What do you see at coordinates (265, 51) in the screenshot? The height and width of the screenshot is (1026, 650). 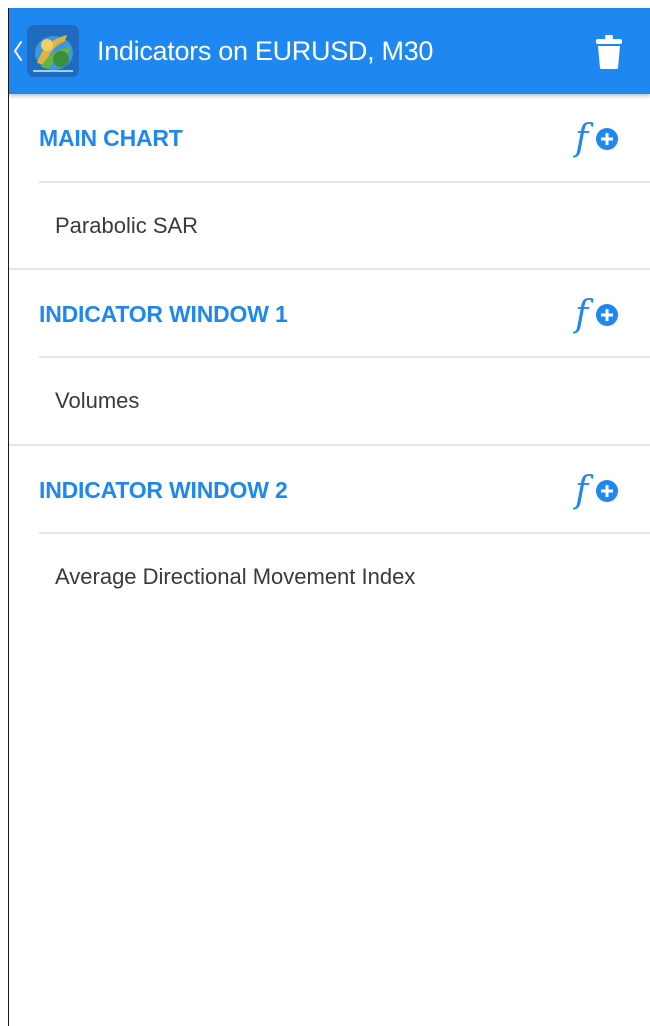 I see `page-title: Indicators on EURUSD, M30` at bounding box center [265, 51].